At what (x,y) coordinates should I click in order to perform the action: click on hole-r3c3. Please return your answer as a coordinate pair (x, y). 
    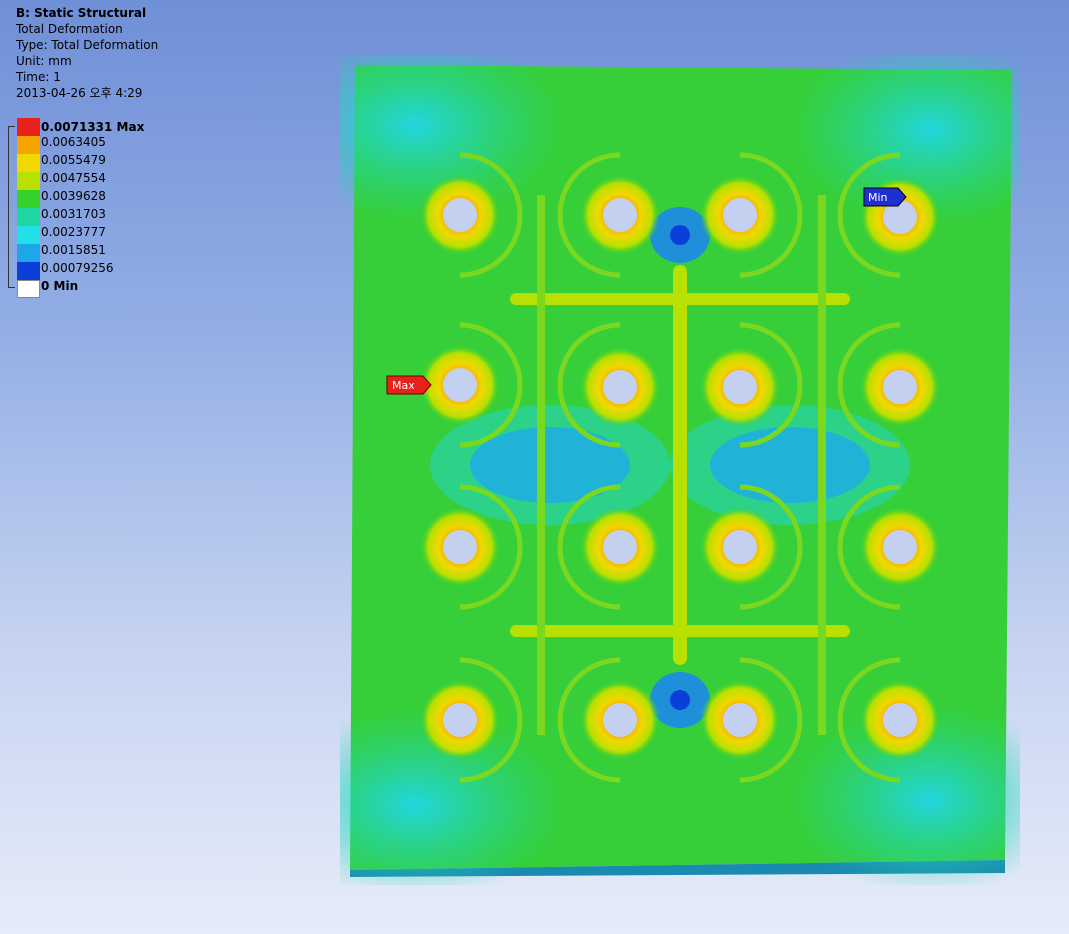
    Looking at the image, I should click on (740, 547).